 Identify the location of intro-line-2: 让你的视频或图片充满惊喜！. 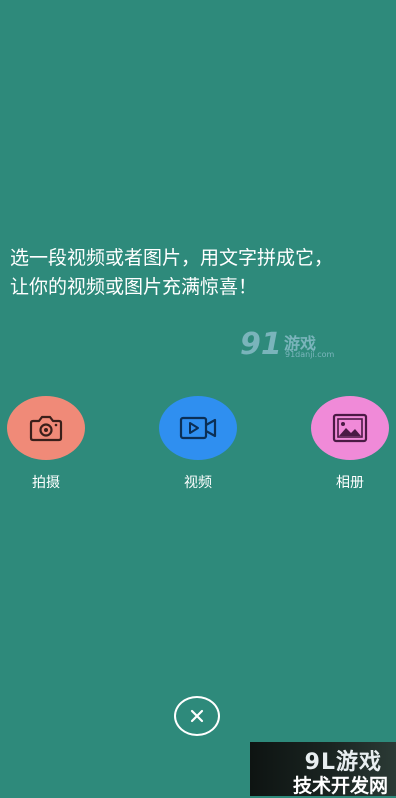
(134, 287).